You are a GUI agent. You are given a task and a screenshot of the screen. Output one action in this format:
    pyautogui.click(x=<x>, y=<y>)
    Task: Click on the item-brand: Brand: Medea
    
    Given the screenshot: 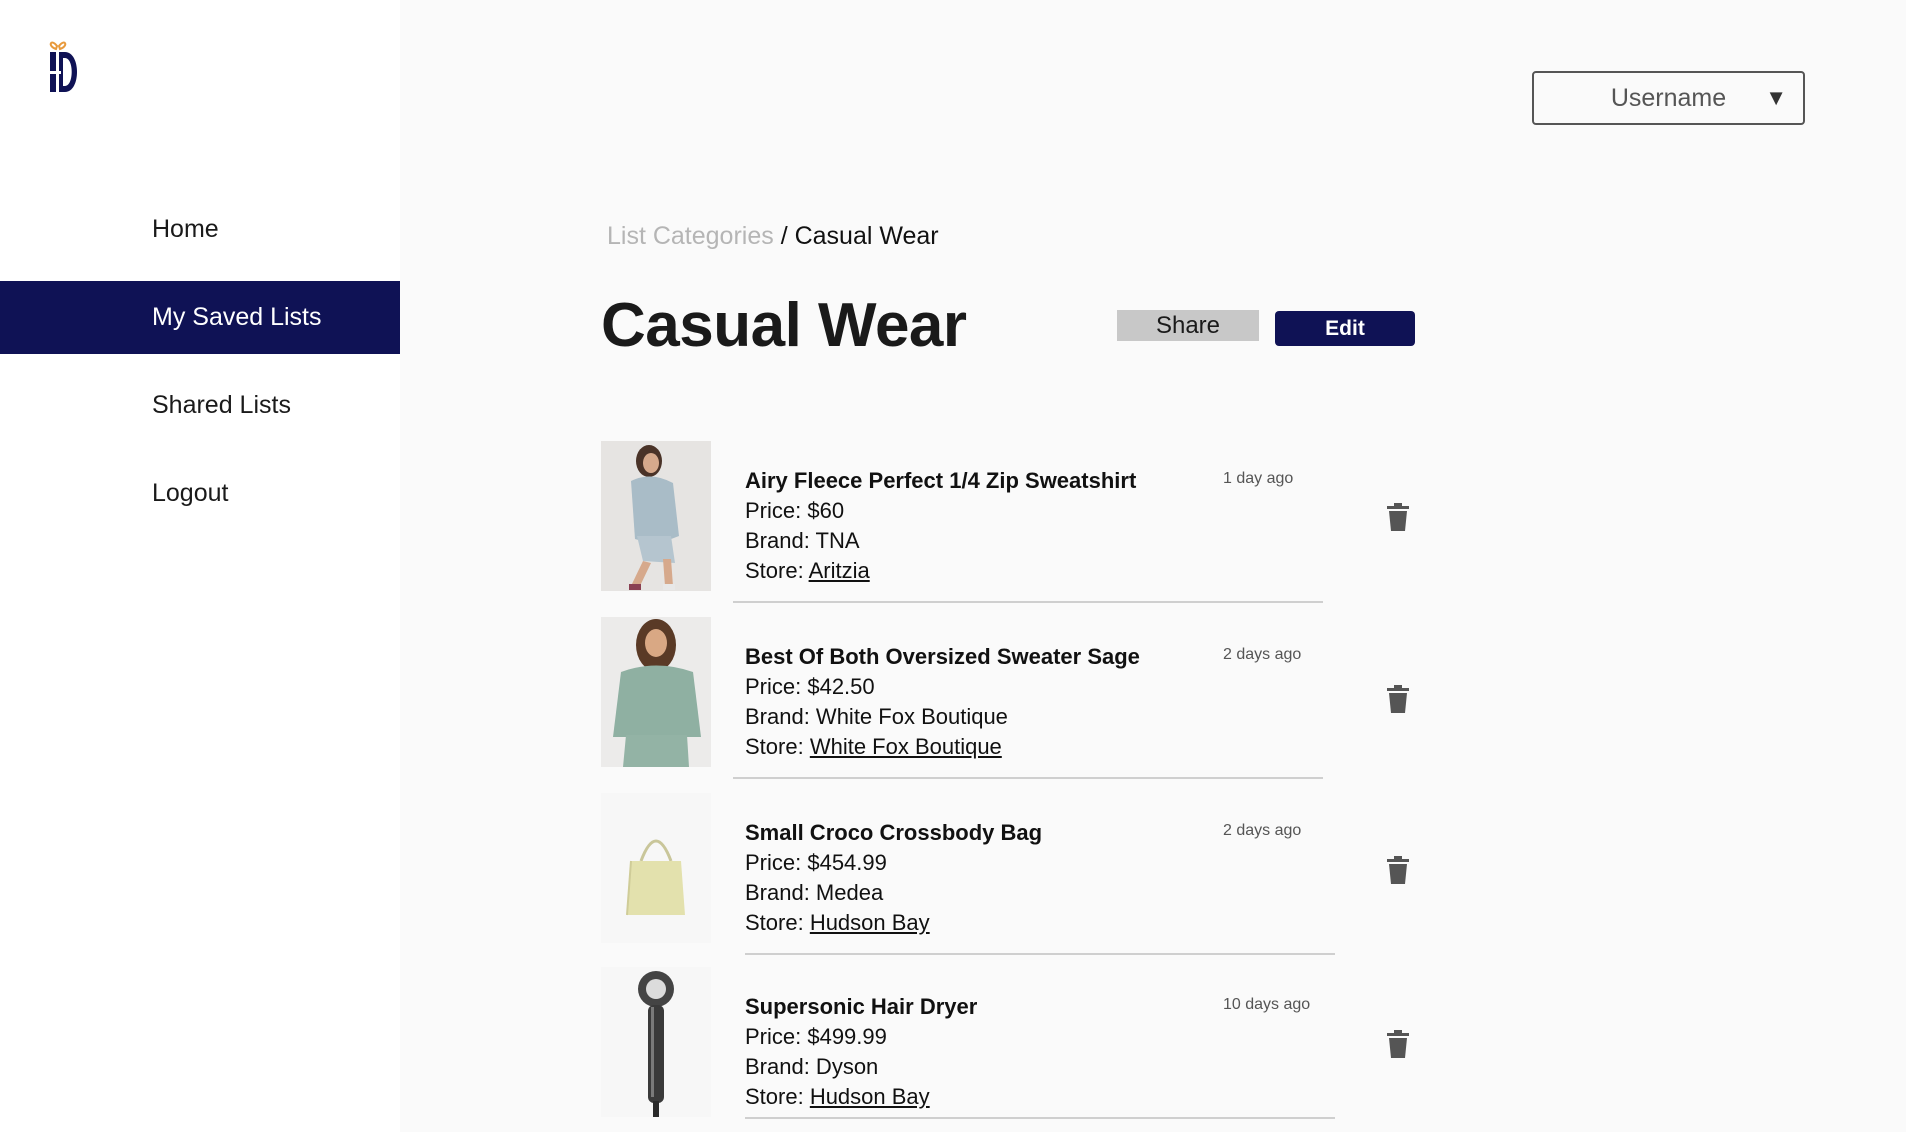 What is the action you would take?
    pyautogui.click(x=814, y=892)
    